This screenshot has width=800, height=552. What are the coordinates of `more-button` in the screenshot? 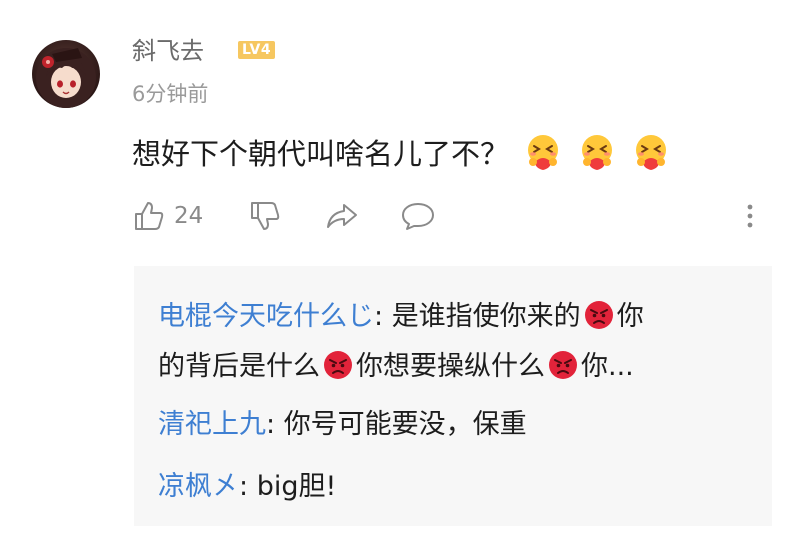 It's located at (750, 216).